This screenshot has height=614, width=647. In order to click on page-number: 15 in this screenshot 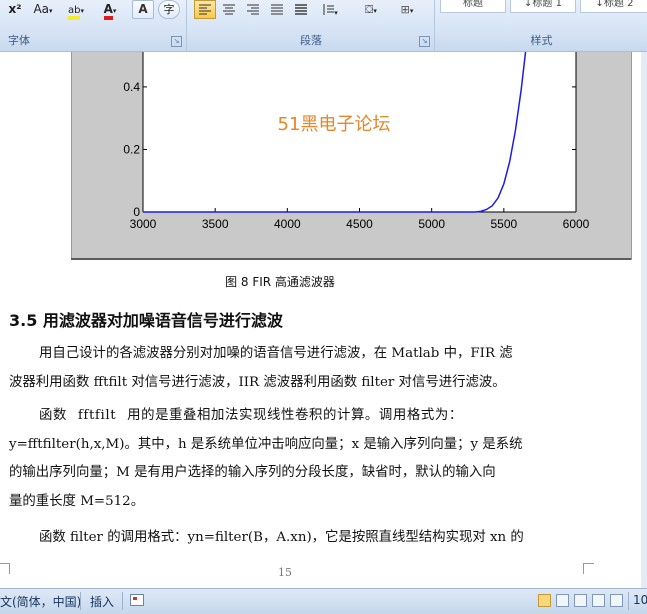, I will do `click(285, 572)`.